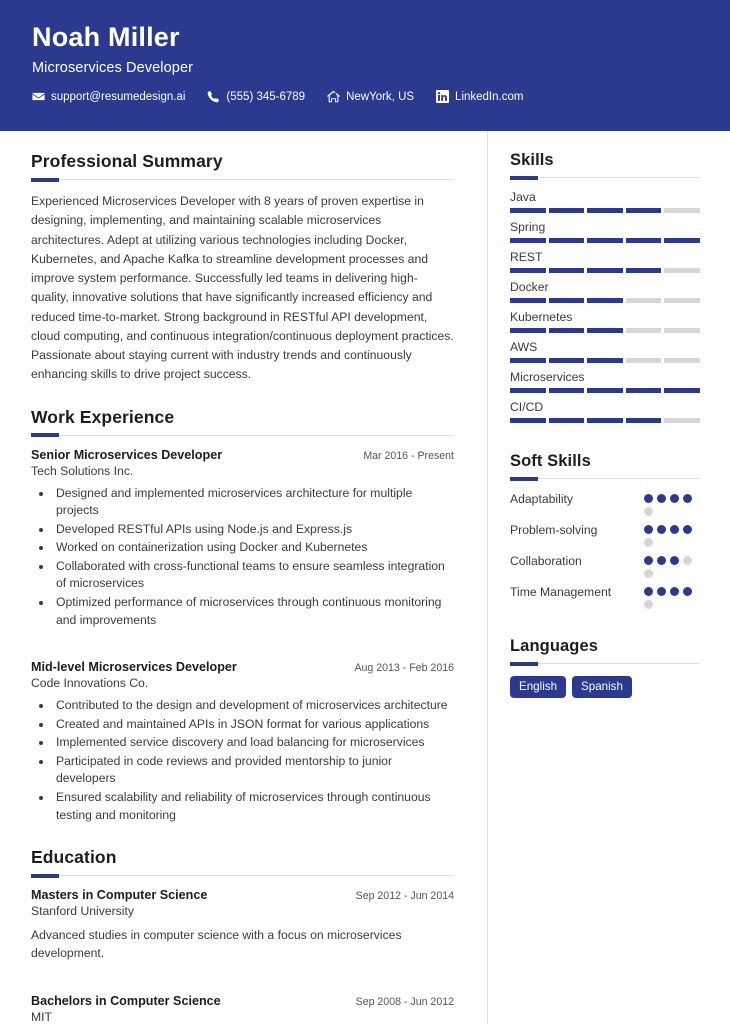 The width and height of the screenshot is (730, 1024). What do you see at coordinates (527, 407) in the screenshot?
I see `skill-name: CI/CD` at bounding box center [527, 407].